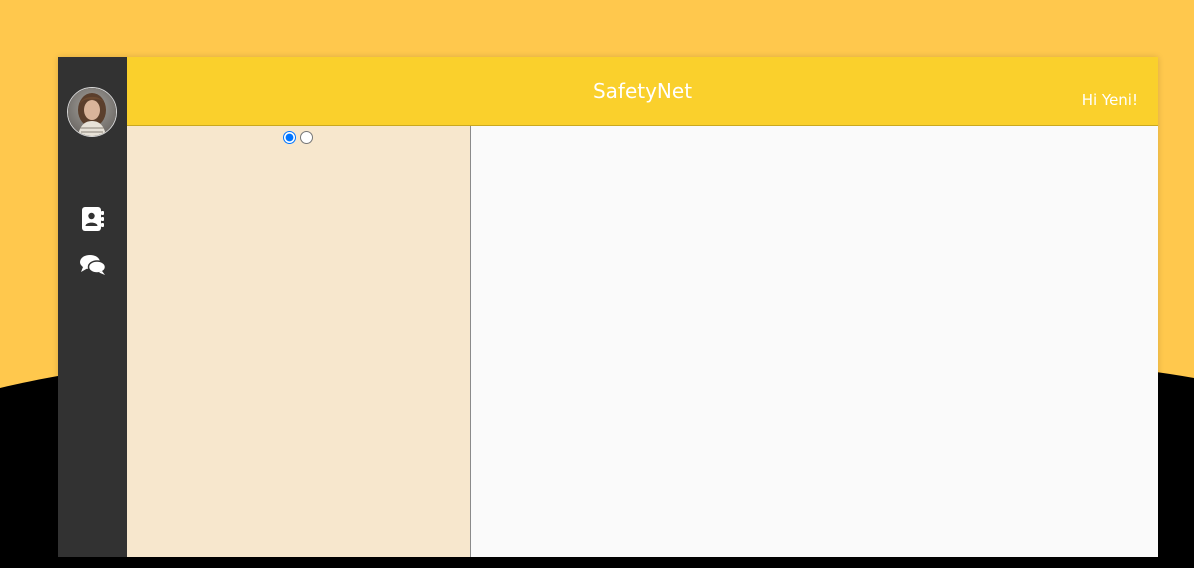 This screenshot has width=1194, height=568. I want to click on avatar, so click(92, 112).